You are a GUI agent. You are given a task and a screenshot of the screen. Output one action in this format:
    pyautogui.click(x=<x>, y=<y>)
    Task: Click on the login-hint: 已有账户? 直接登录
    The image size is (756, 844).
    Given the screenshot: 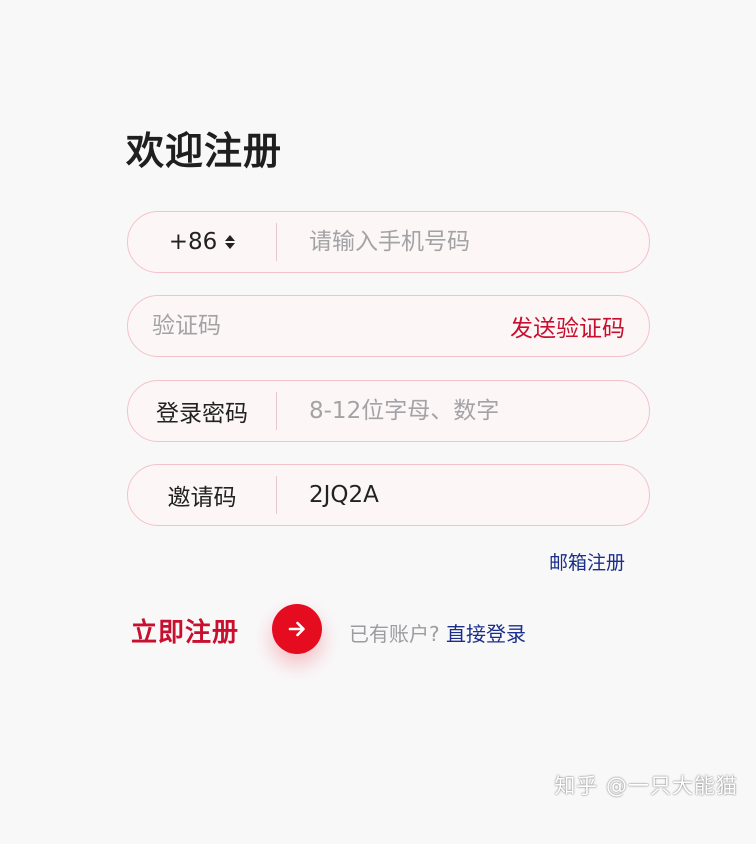 What is the action you would take?
    pyautogui.click(x=437, y=632)
    